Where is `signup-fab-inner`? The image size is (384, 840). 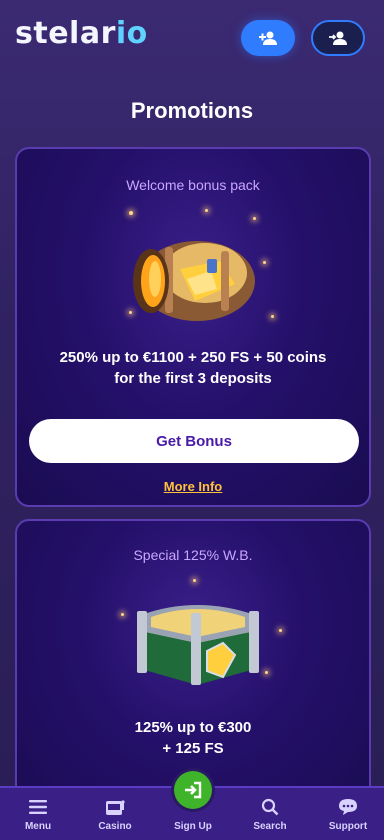 signup-fab-inner is located at coordinates (193, 790).